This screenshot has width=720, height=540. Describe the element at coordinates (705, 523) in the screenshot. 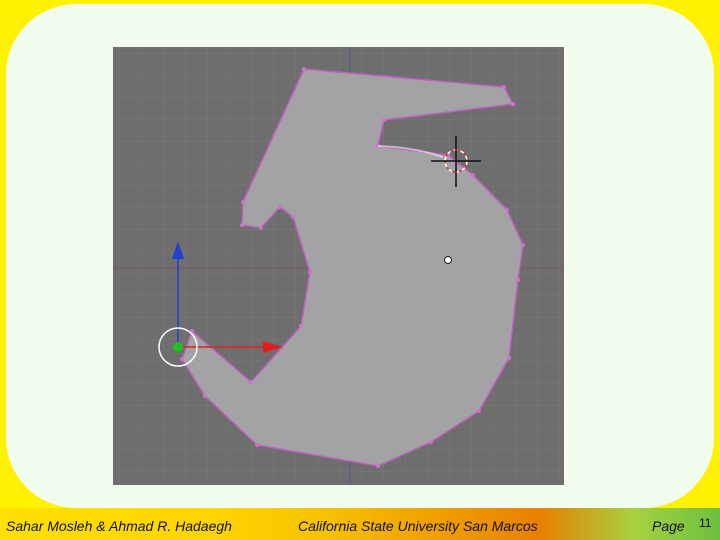

I see `footer-page-number: 11` at that location.